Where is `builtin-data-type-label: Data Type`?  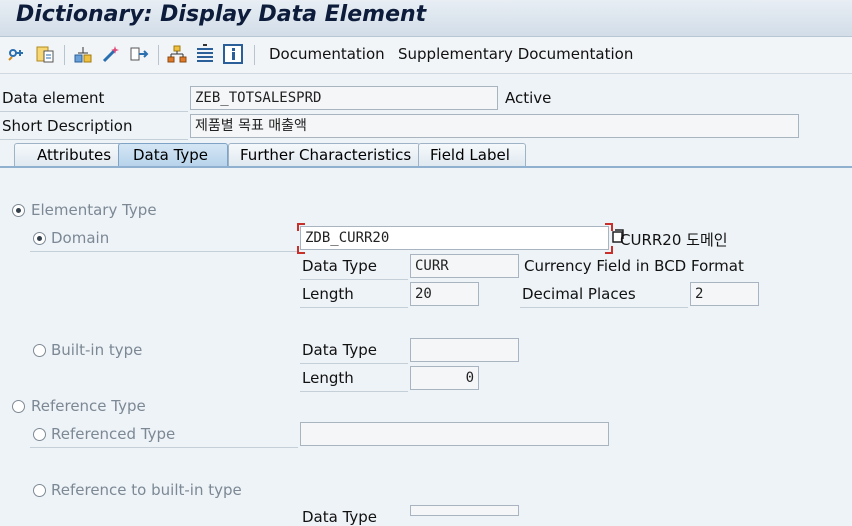 builtin-data-type-label: Data Type is located at coordinates (340, 350).